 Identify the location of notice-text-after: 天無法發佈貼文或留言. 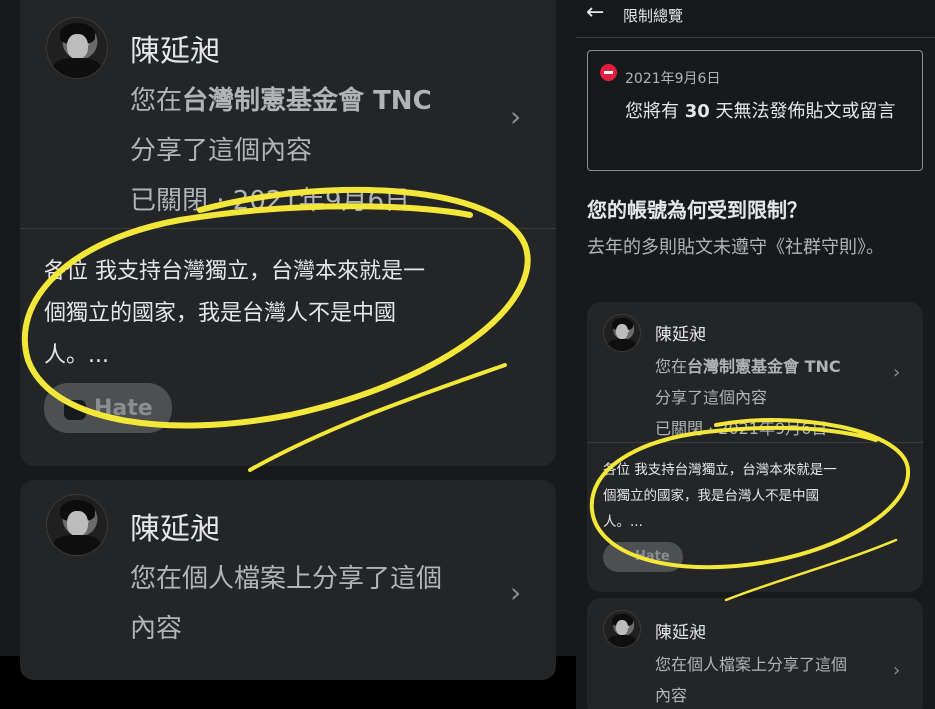
(802, 111).